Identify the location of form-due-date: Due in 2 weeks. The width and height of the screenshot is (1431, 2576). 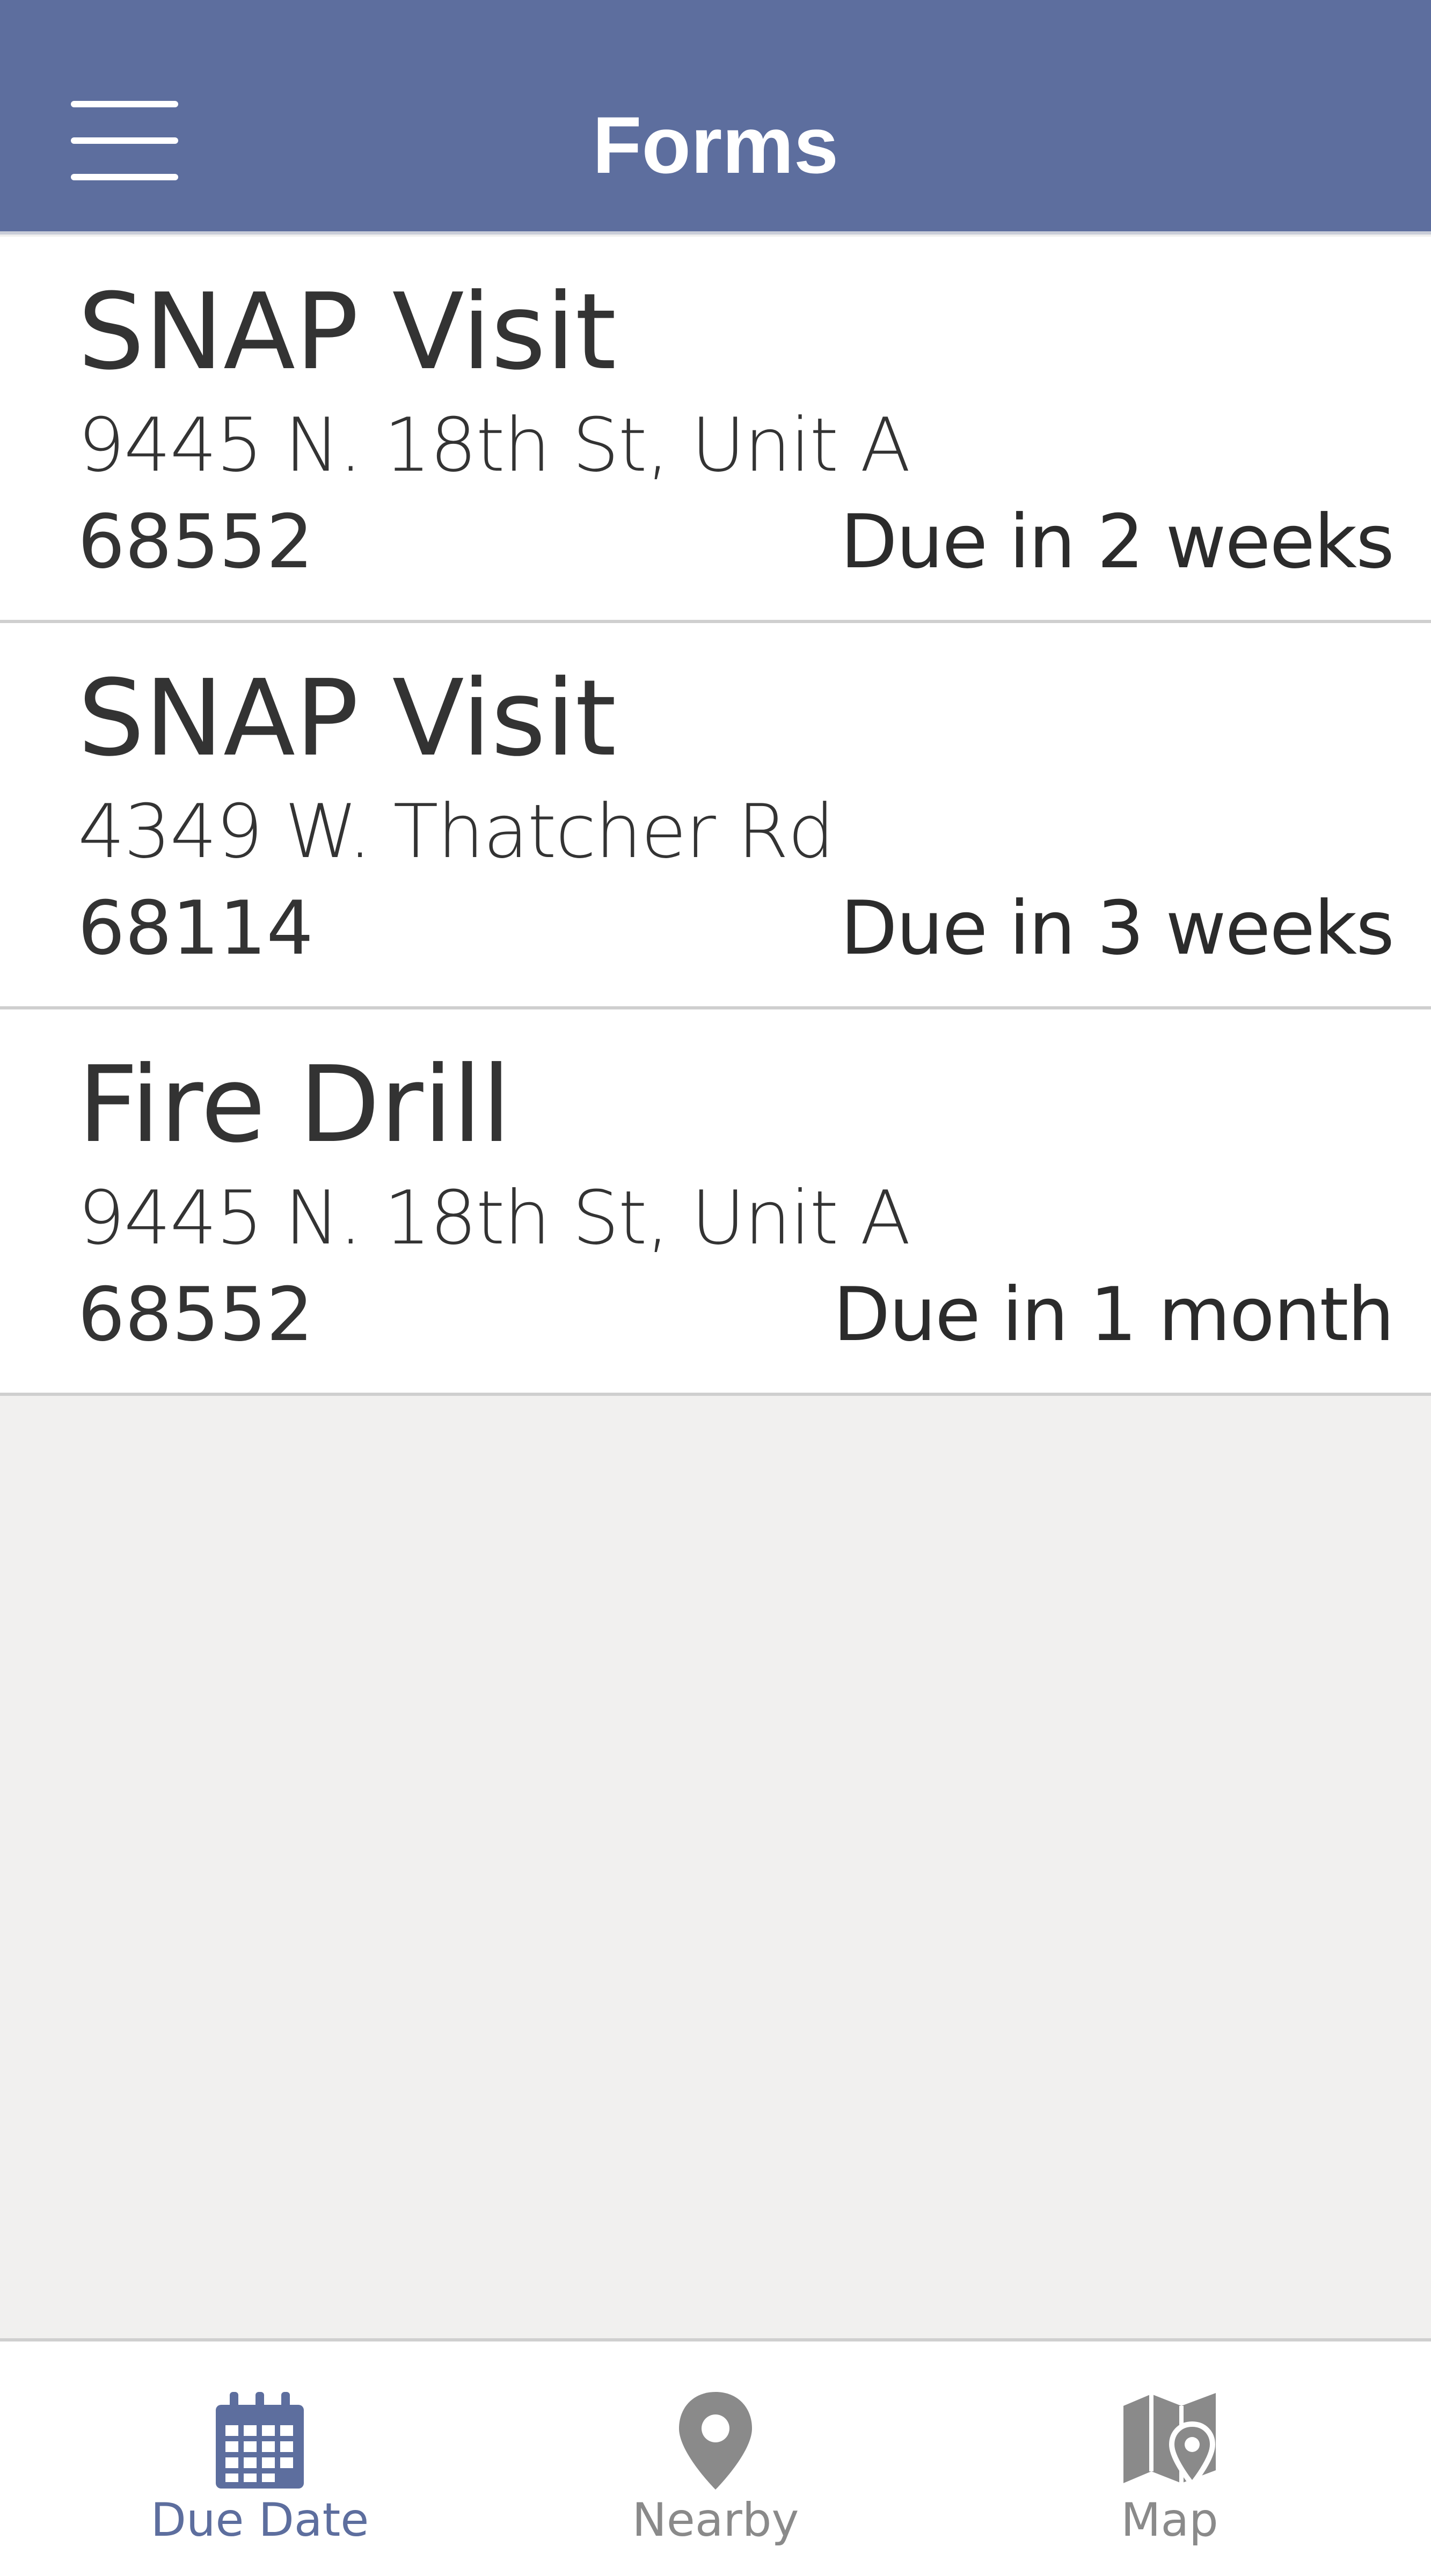
(1117, 542).